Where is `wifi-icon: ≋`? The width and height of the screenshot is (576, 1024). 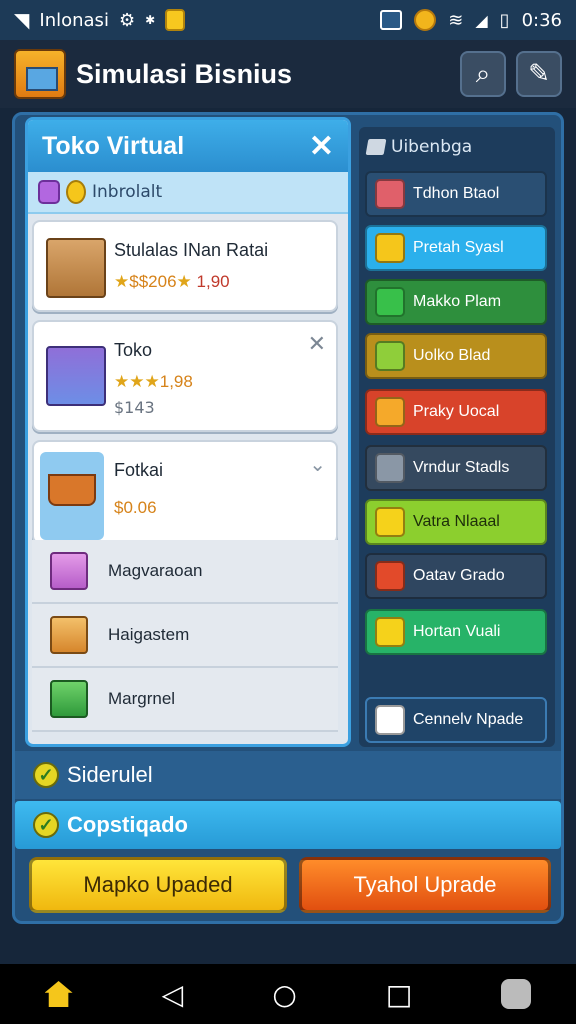
wifi-icon: ≋ is located at coordinates (456, 20).